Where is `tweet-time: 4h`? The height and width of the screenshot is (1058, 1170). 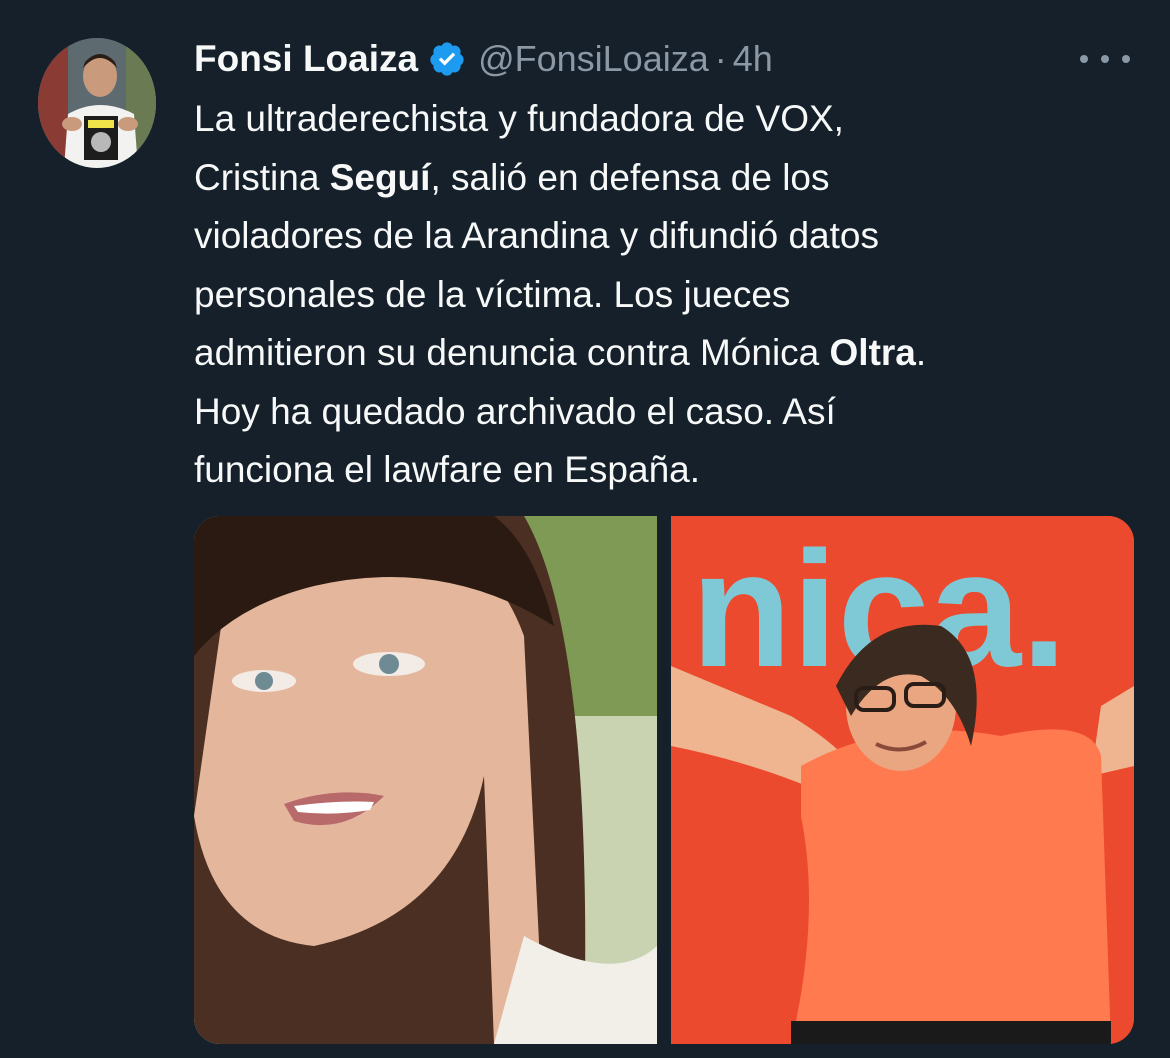
tweet-time: 4h is located at coordinates (753, 59).